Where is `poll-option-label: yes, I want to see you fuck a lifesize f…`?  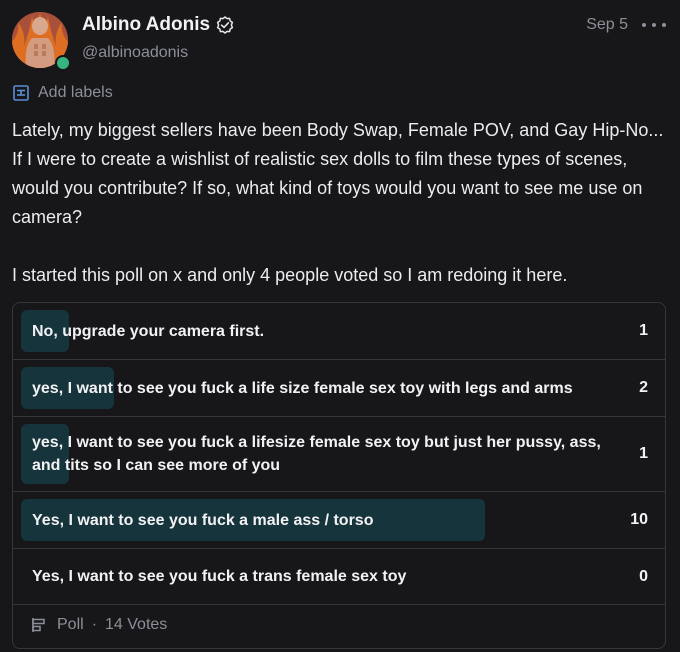 poll-option-label: yes, I want to see you fuck a lifesize f… is located at coordinates (316, 454).